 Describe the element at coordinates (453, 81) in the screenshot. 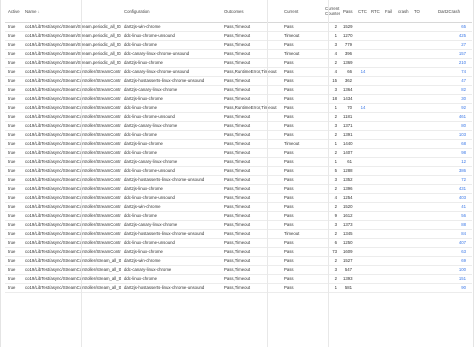

I see `cell-dart2crash-link: 47` at that location.